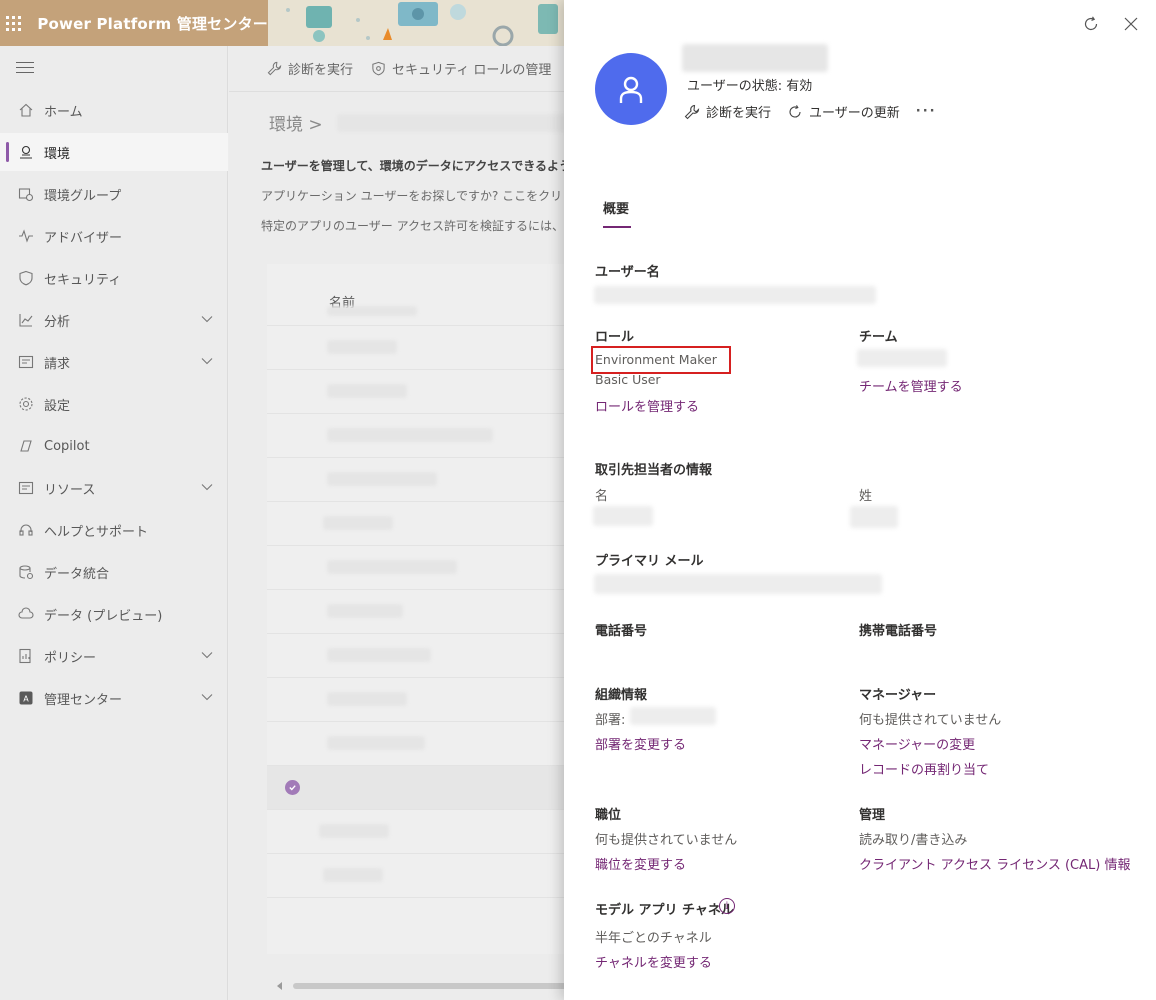  I want to click on run-diagnostics-button: 診断を実行, so click(727, 111).